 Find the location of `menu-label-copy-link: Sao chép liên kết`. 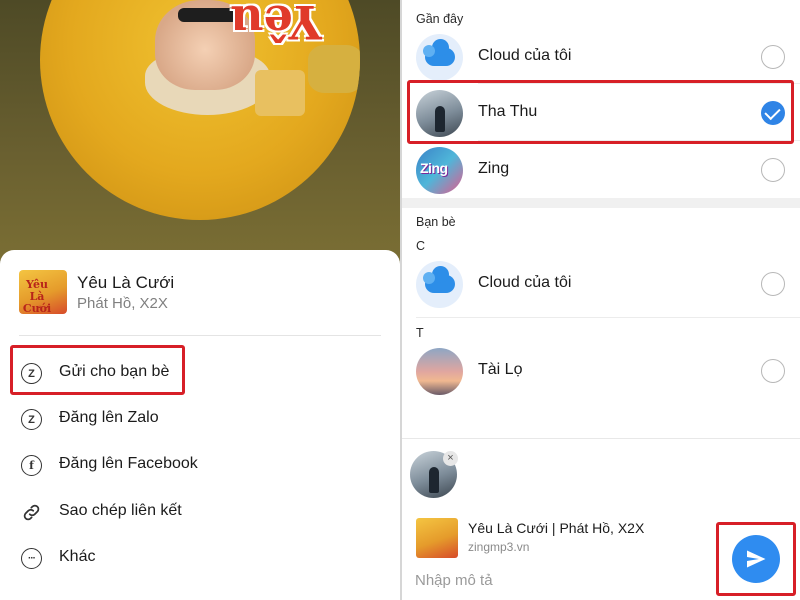

menu-label-copy-link: Sao chép liên kết is located at coordinates (120, 510).